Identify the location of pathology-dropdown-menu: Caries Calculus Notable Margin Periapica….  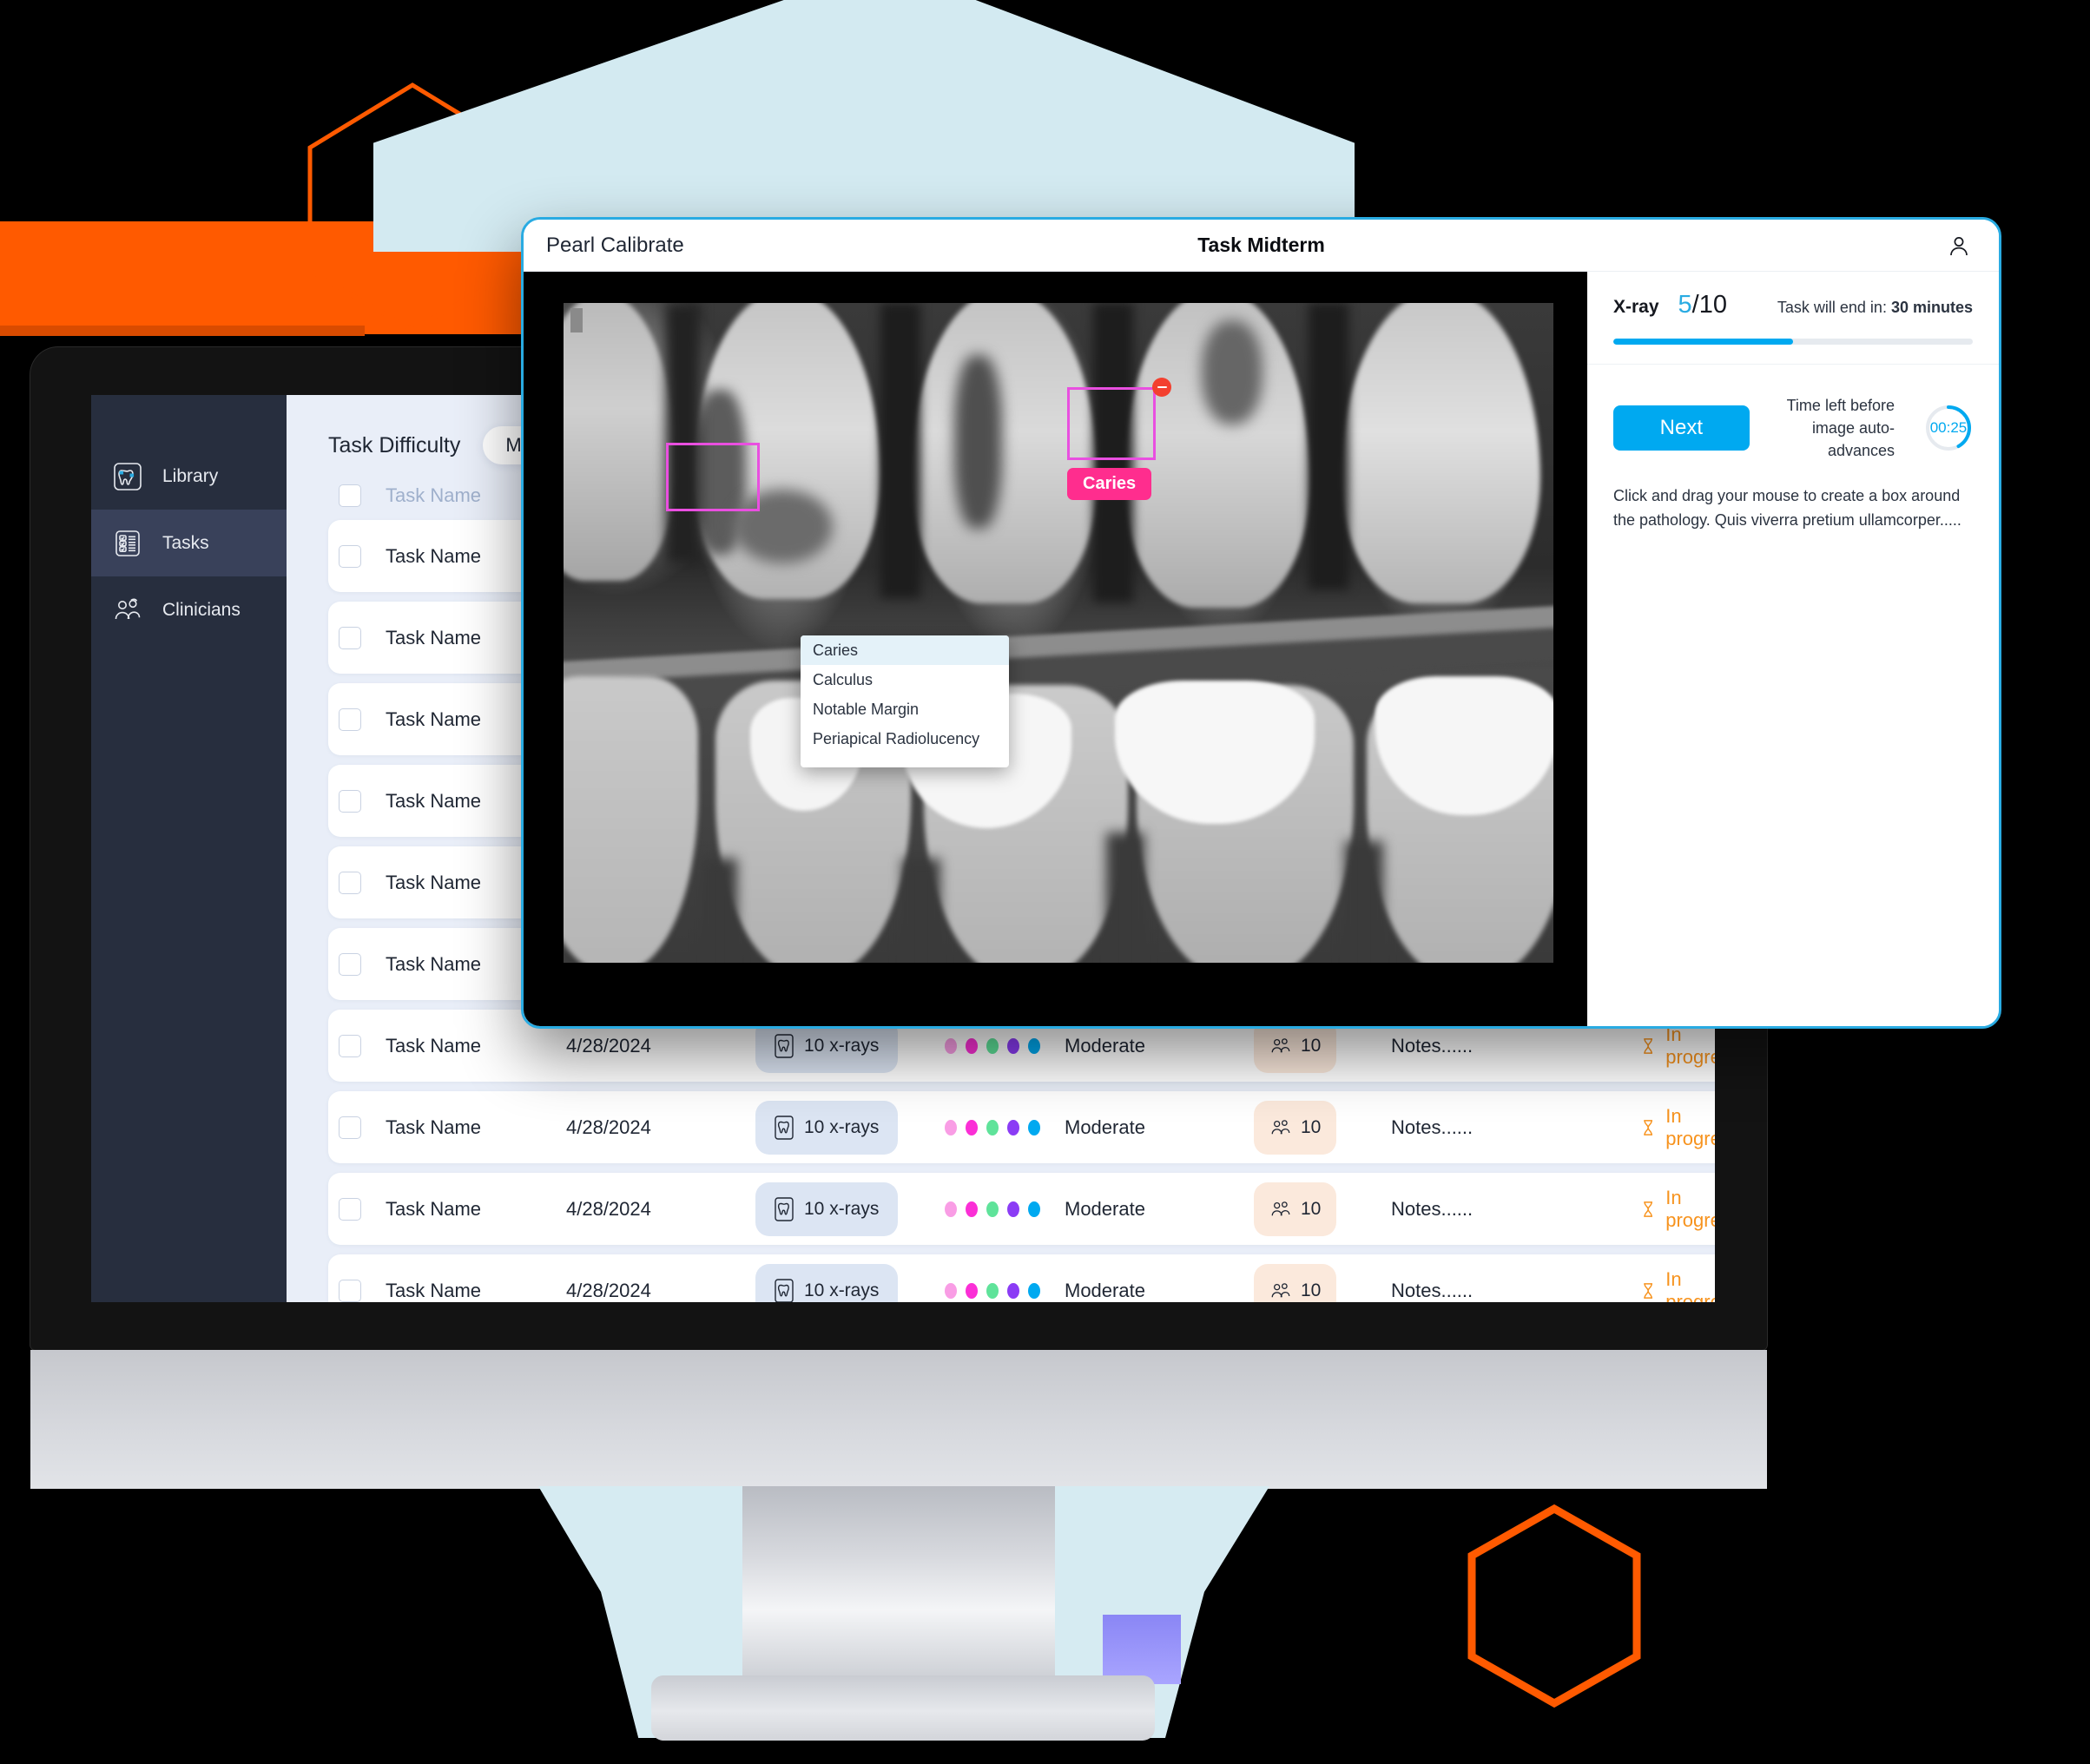
(905, 701).